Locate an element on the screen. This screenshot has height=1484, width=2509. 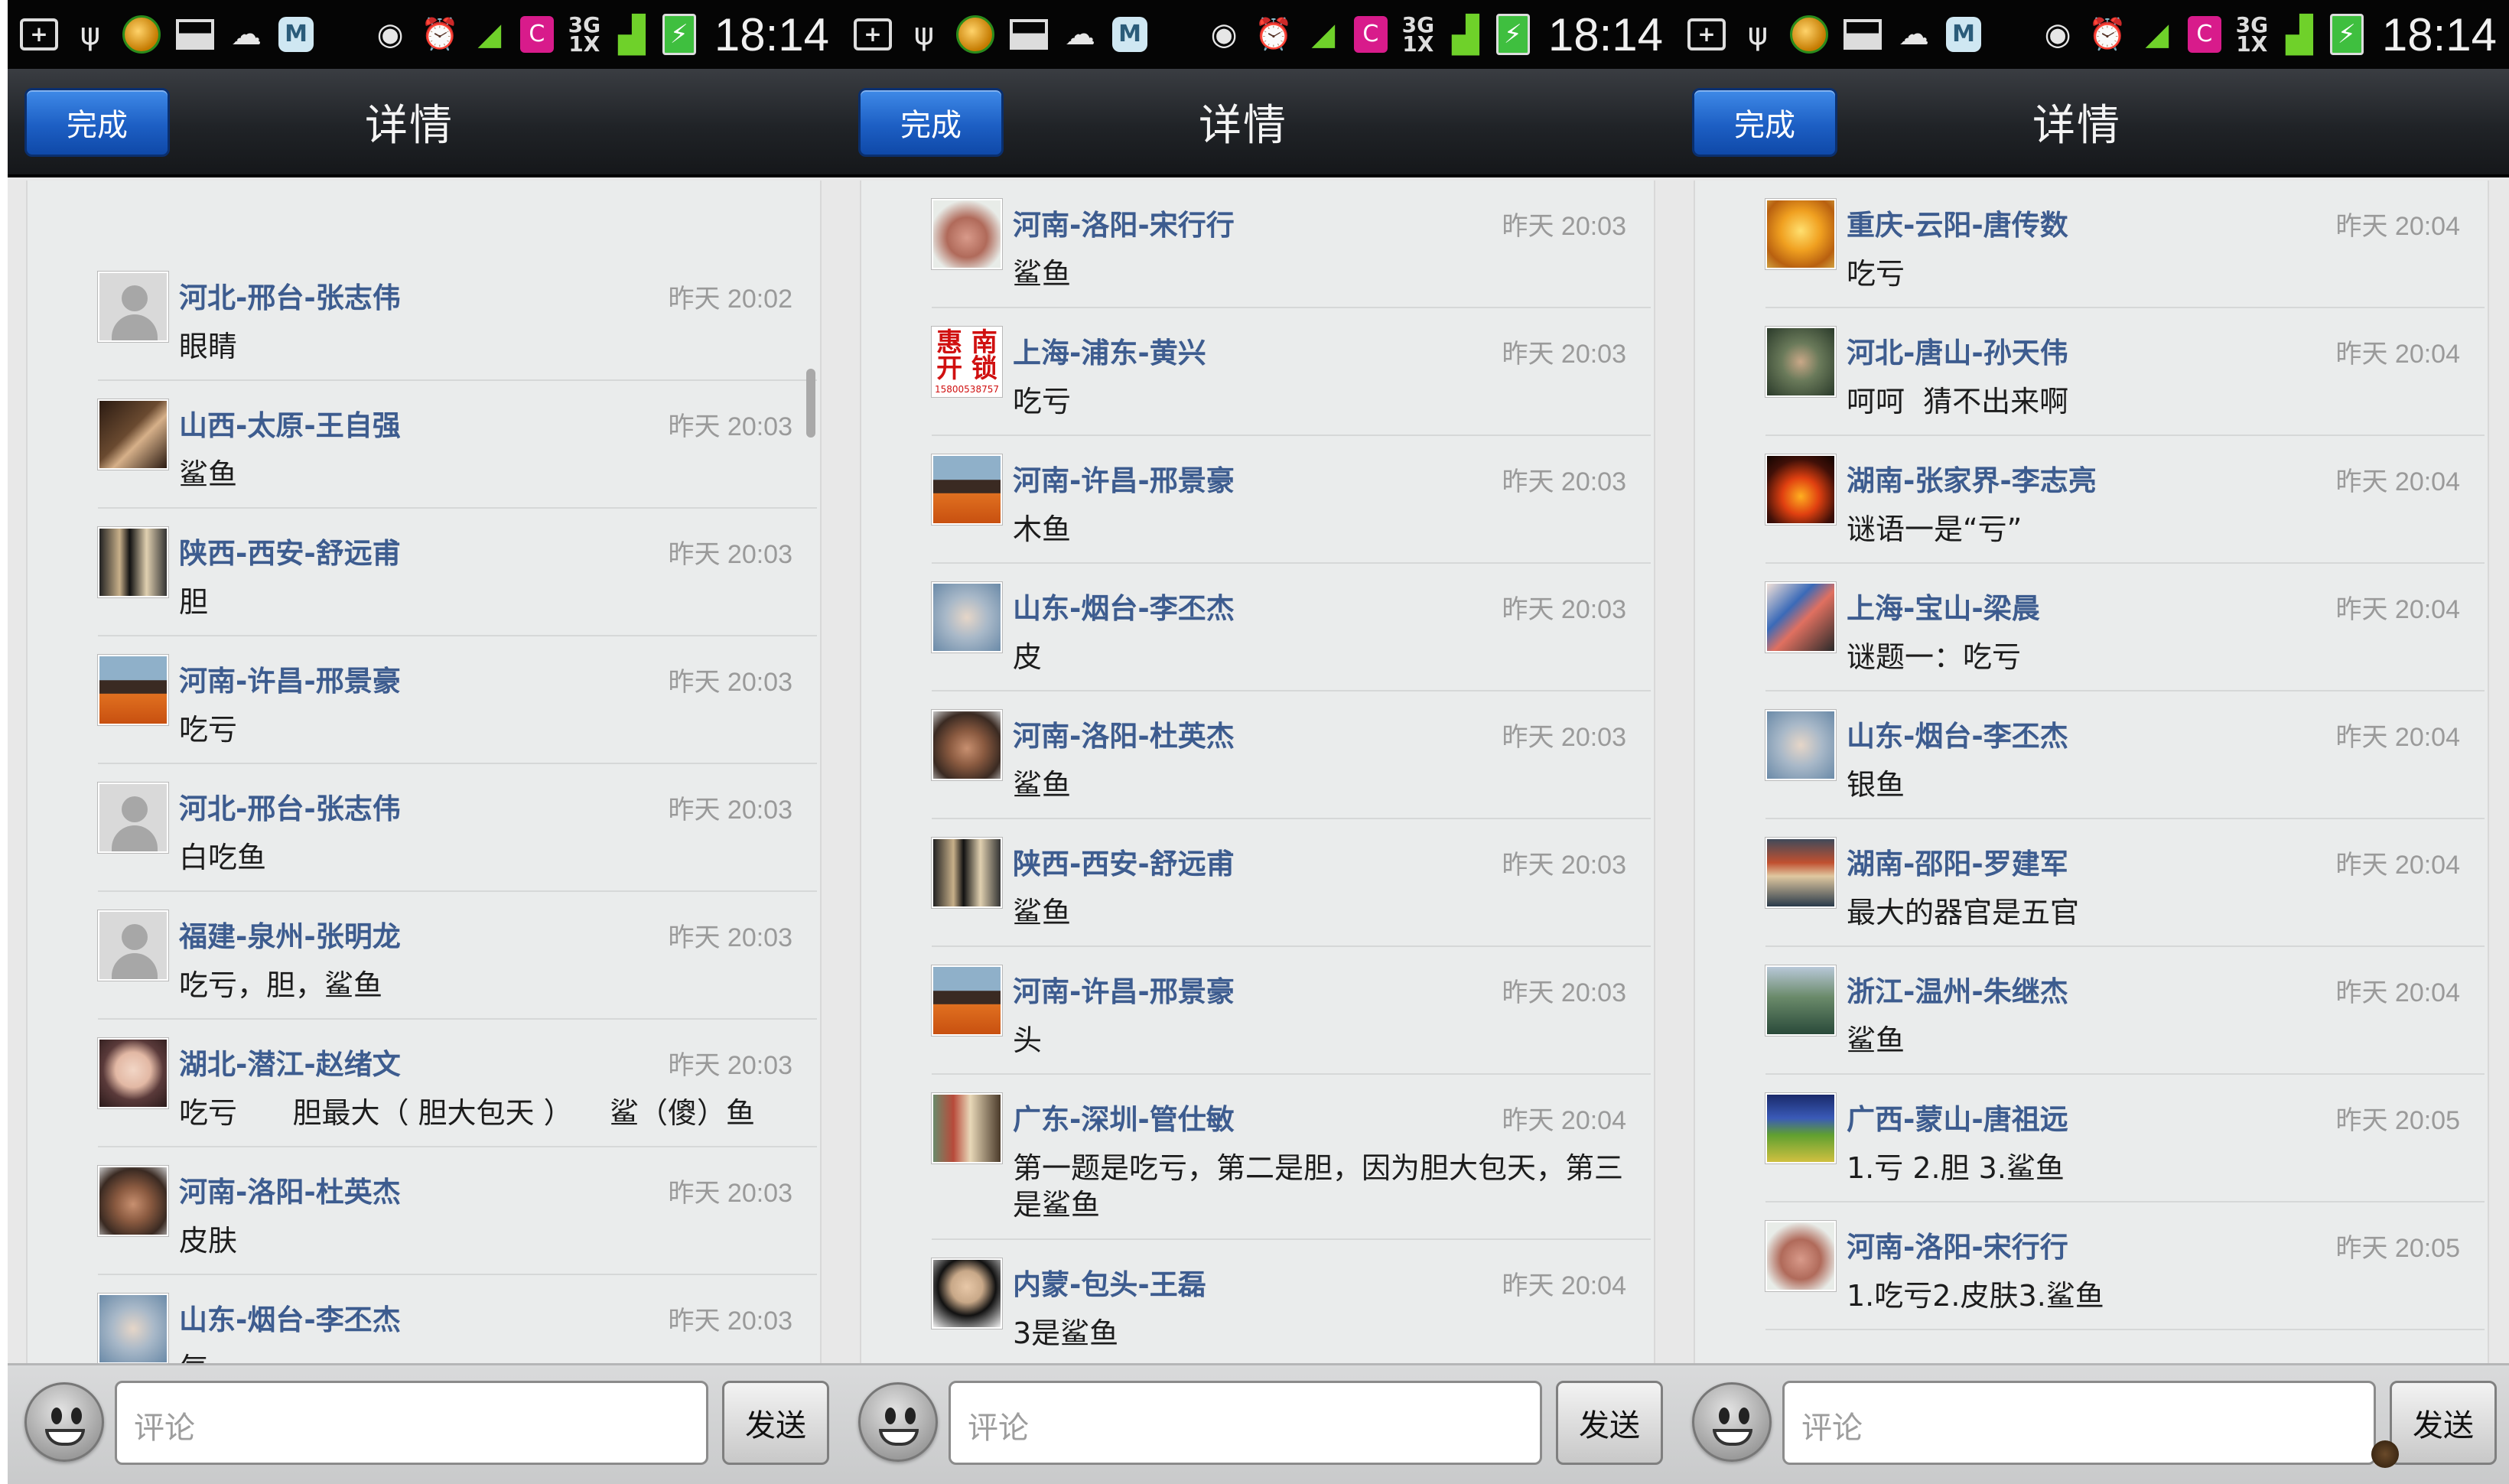
commenter-name: 广西-蒙山-唐祖远 is located at coordinates (1957, 1116).